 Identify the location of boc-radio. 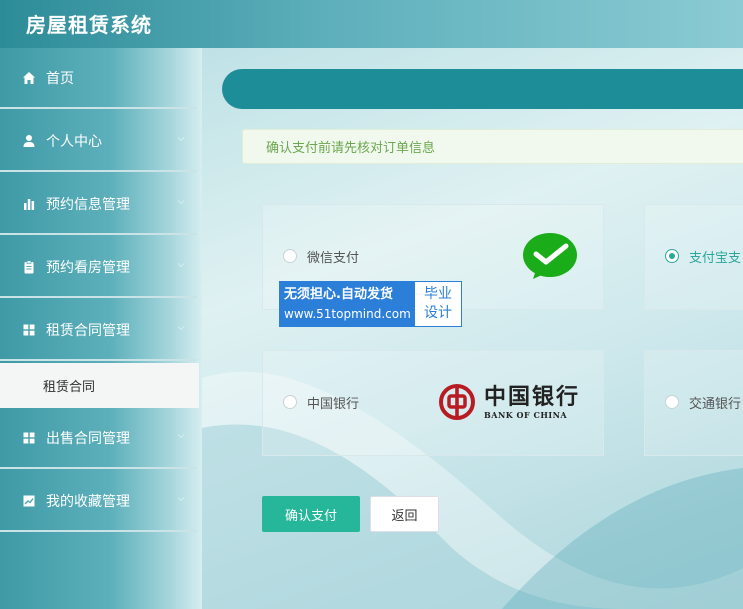
(290, 402).